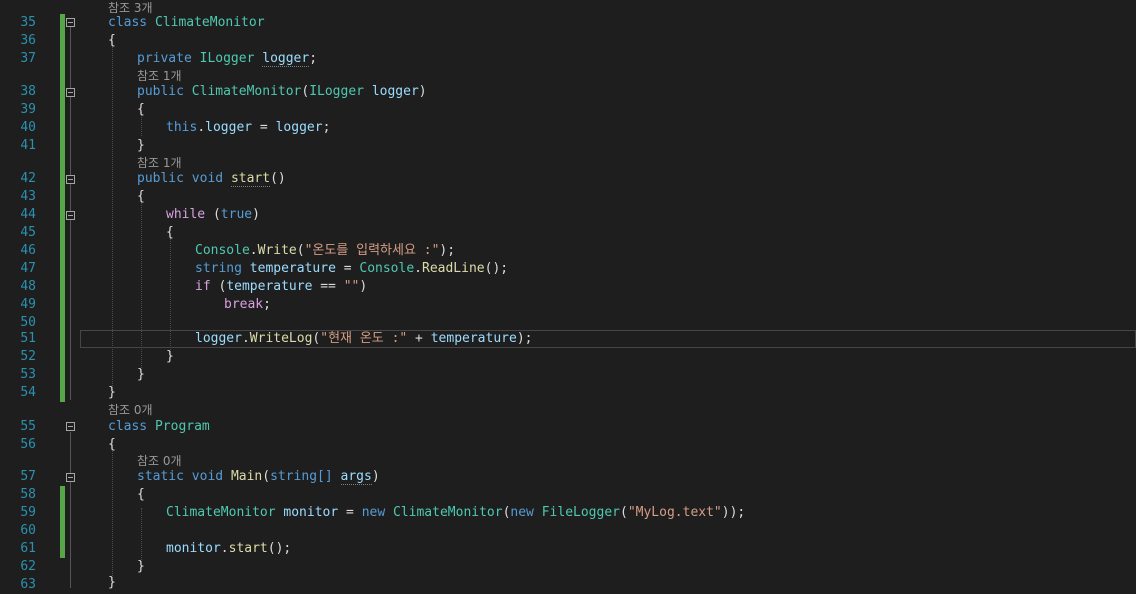 This screenshot has width=1136, height=594. I want to click on operator: +, so click(419, 338).